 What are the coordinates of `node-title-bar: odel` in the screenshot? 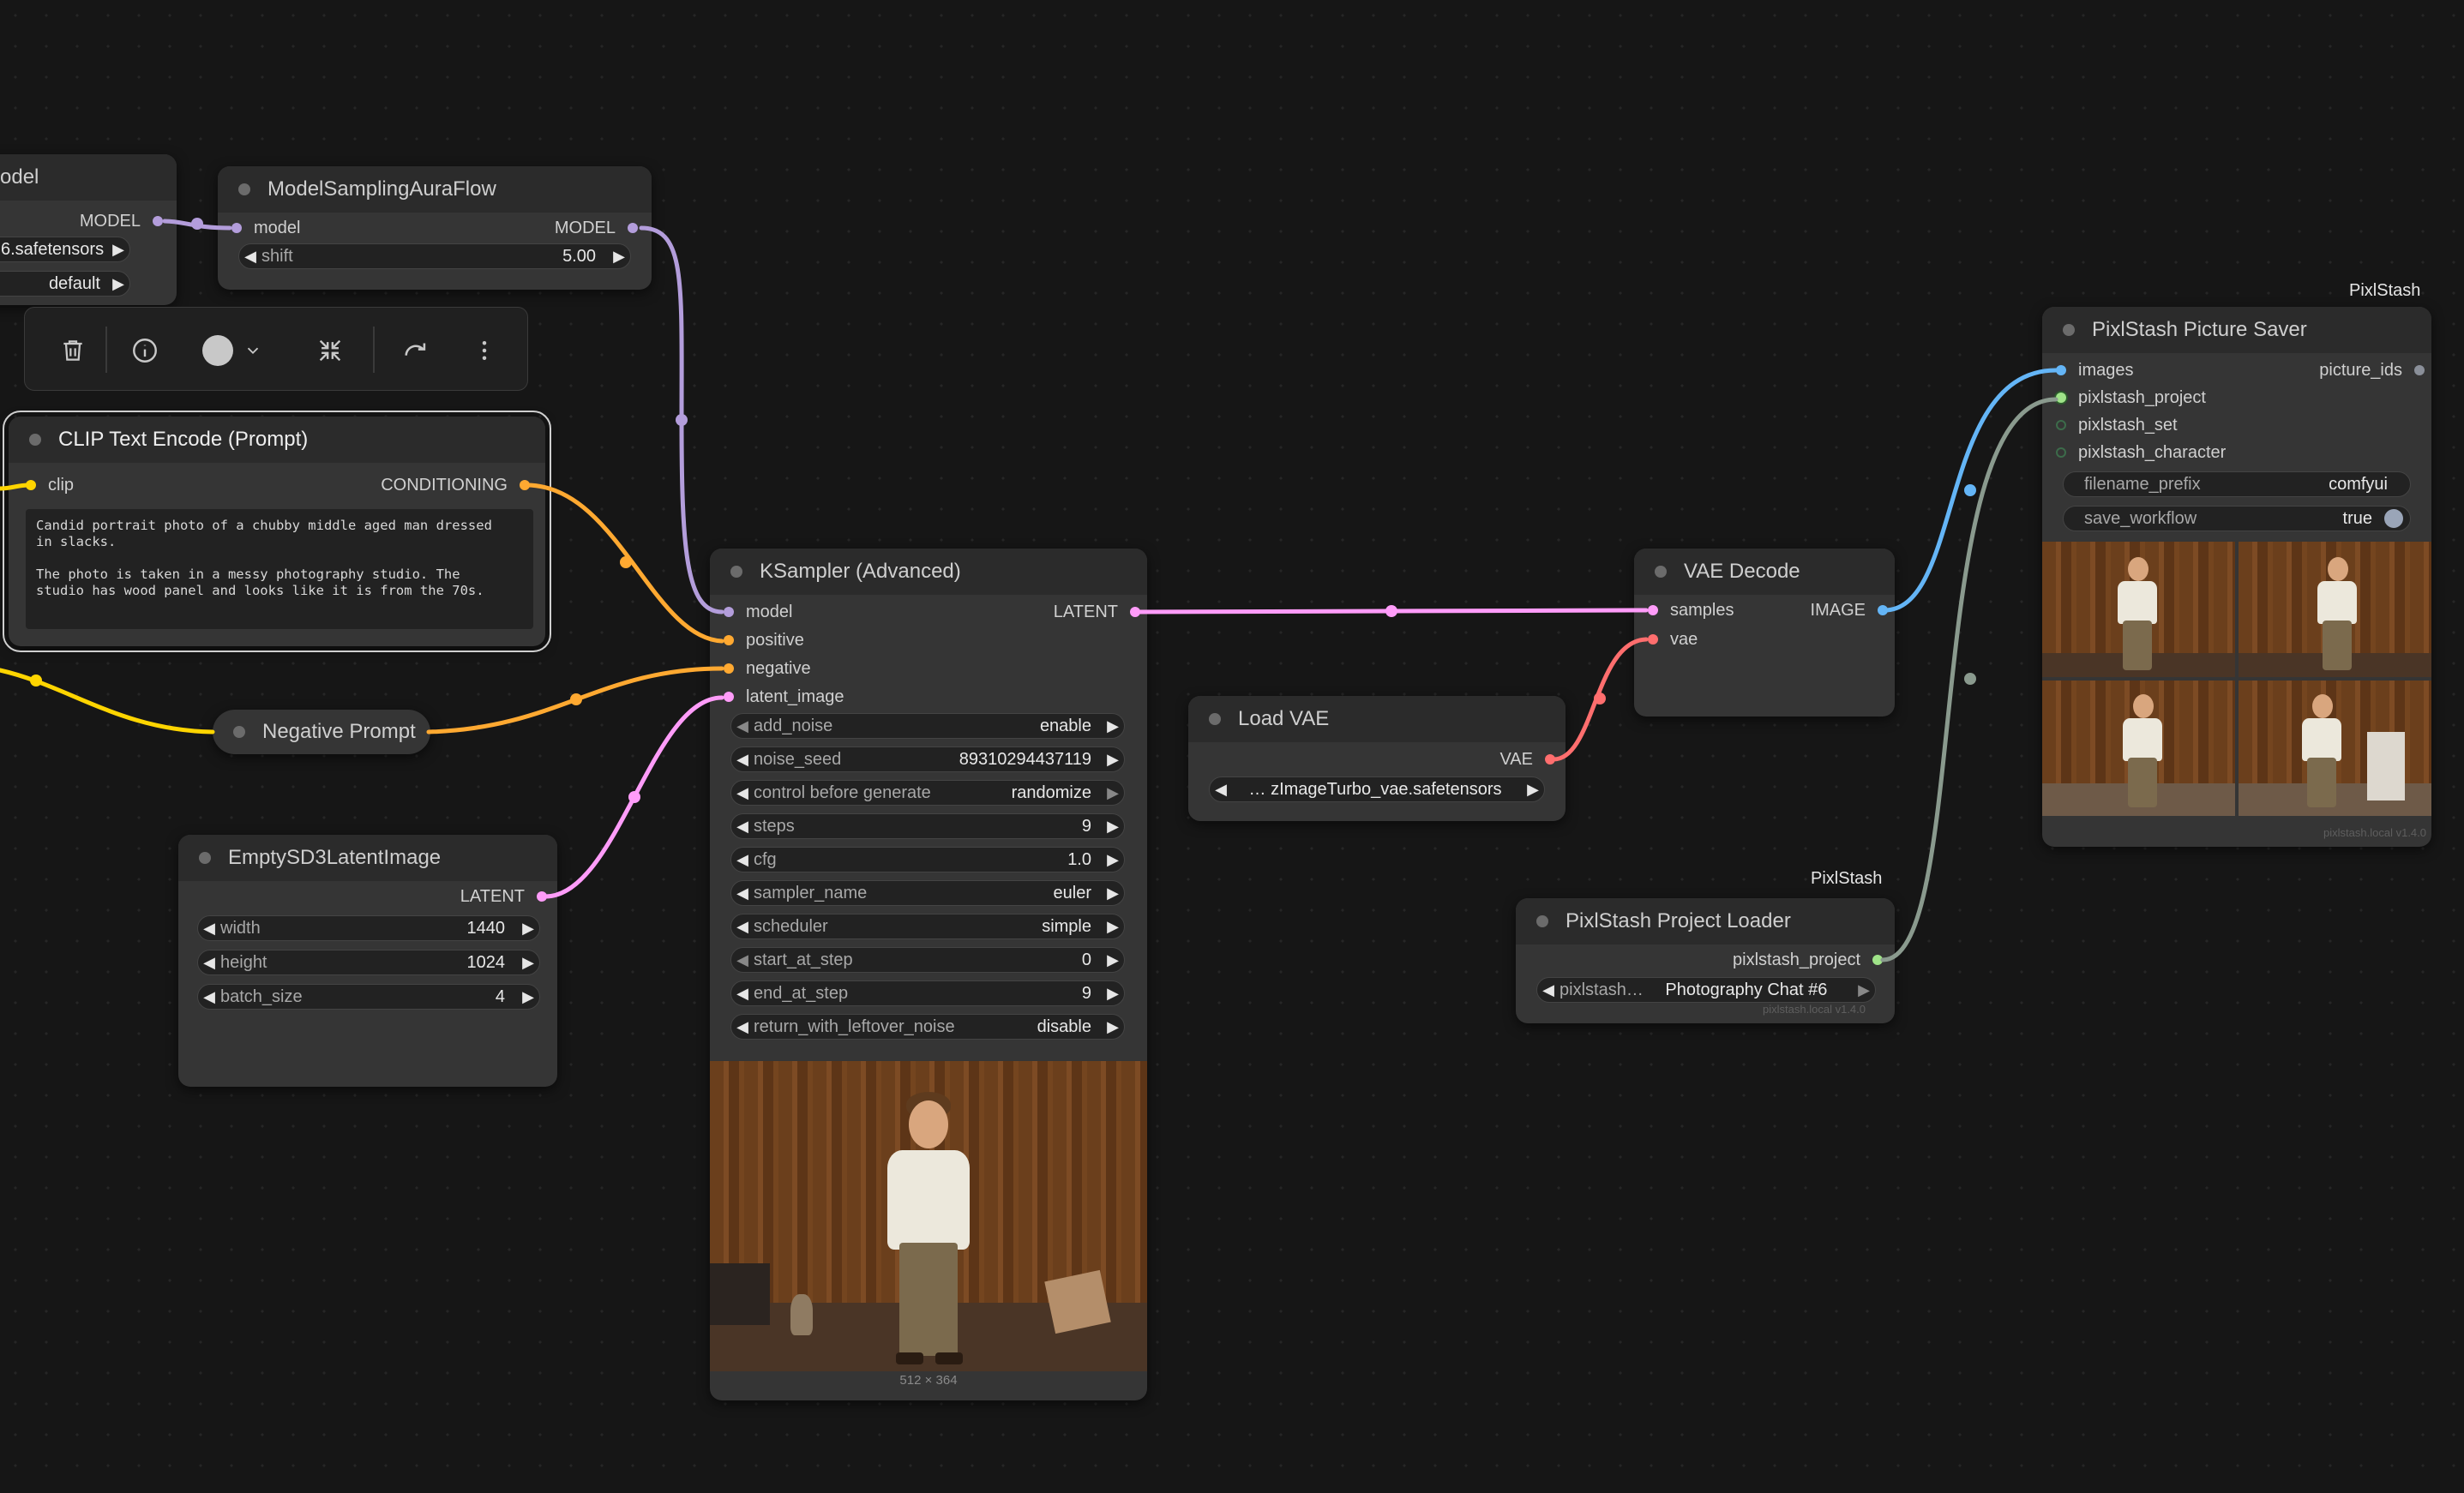 It's located at (88, 177).